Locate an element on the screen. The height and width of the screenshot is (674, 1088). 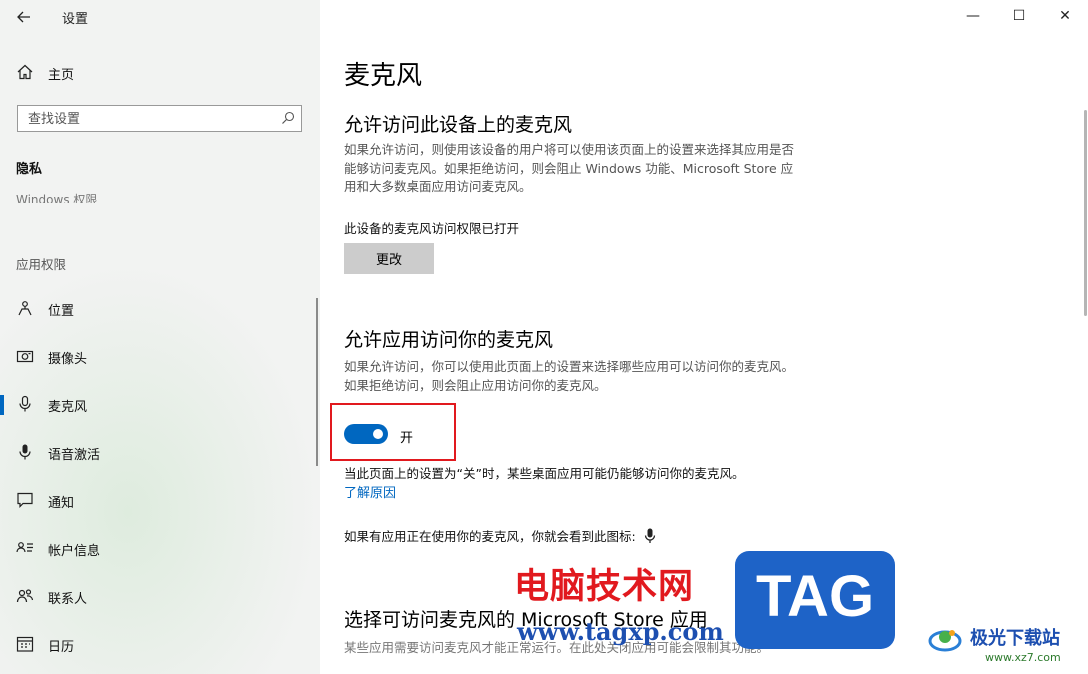
search-field is located at coordinates (159, 118).